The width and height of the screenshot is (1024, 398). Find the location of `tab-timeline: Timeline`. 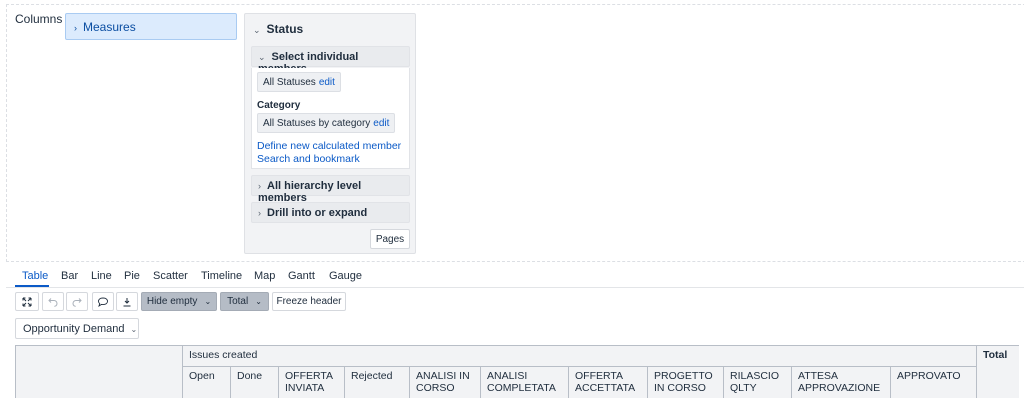

tab-timeline: Timeline is located at coordinates (221, 276).